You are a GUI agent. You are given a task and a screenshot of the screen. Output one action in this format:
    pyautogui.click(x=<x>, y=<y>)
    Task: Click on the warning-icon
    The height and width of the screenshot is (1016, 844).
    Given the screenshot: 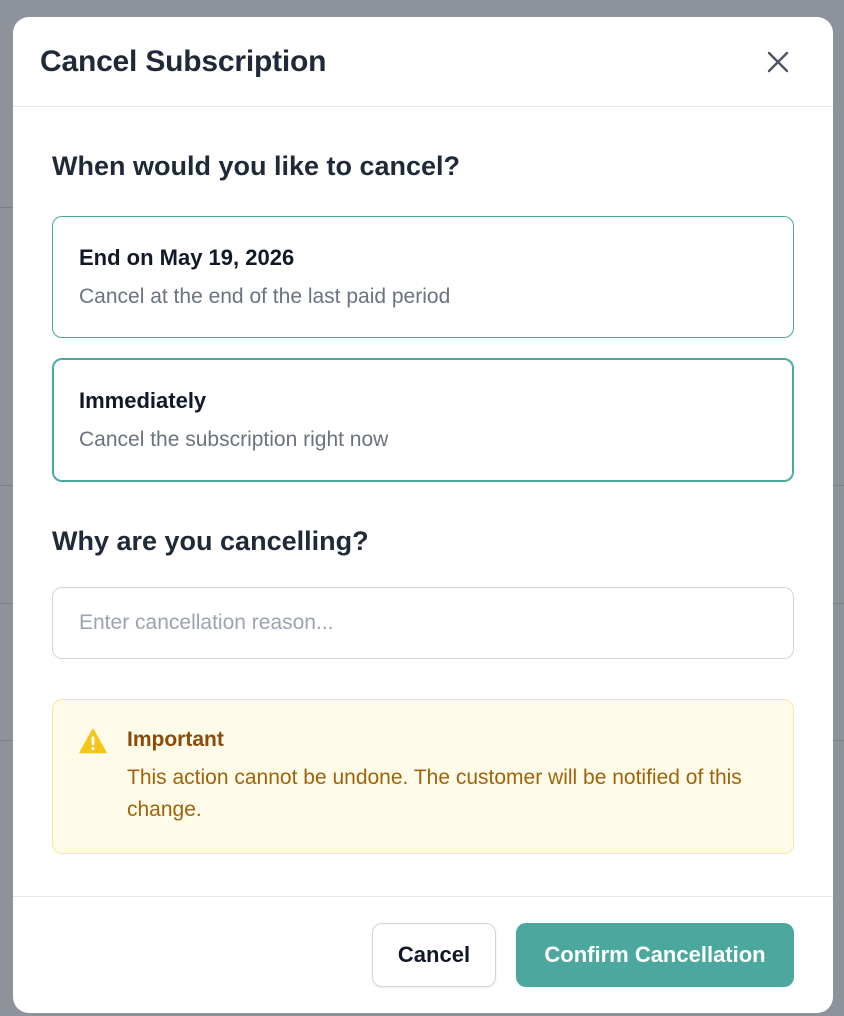 What is the action you would take?
    pyautogui.click(x=93, y=790)
    